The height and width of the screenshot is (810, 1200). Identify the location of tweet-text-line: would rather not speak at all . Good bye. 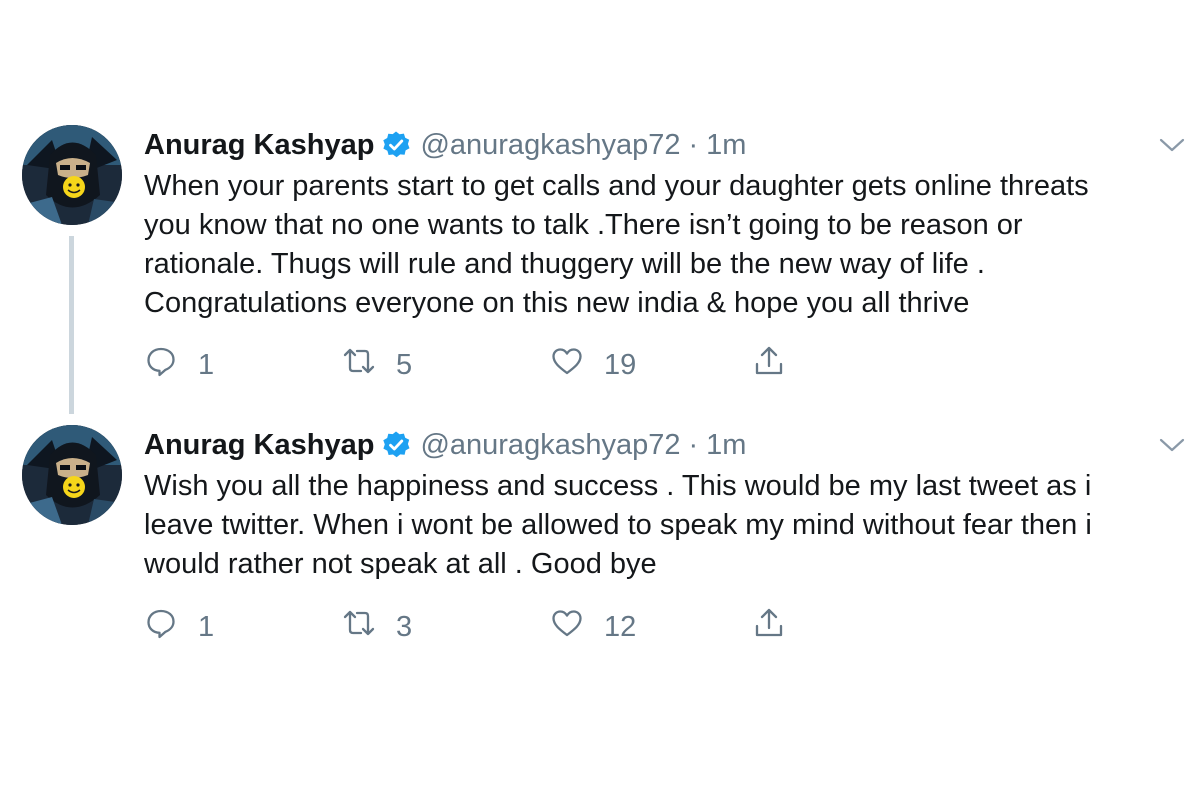
(400, 564).